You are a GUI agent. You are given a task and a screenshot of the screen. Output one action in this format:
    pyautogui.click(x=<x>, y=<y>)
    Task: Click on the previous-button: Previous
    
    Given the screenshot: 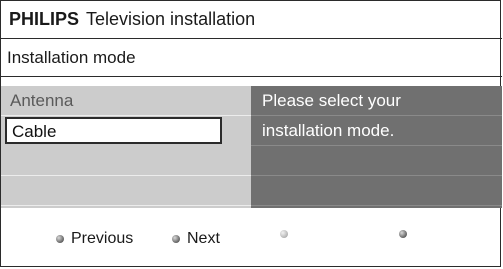 What is the action you would take?
    pyautogui.click(x=94, y=239)
    